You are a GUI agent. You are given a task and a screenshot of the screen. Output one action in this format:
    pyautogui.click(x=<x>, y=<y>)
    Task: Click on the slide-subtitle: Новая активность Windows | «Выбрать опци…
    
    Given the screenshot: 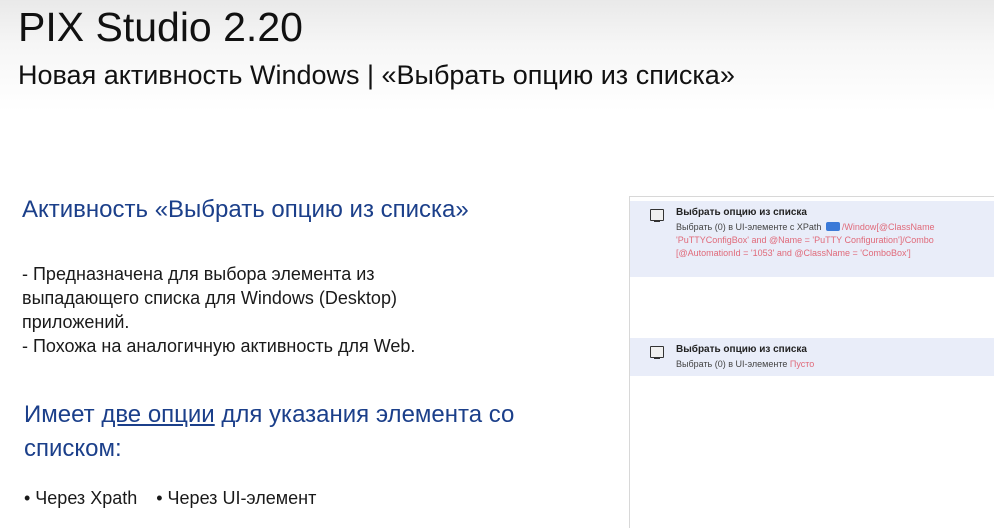 What is the action you would take?
    pyautogui.click(x=376, y=75)
    